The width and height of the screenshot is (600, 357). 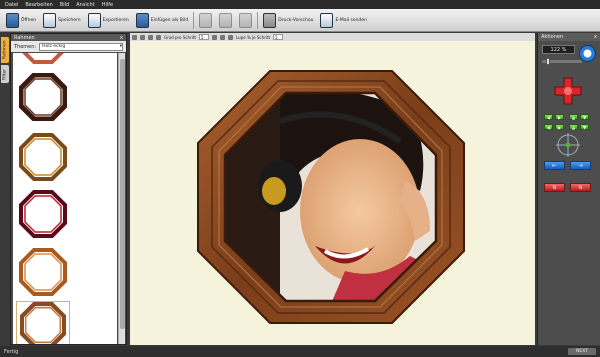 What do you see at coordinates (81, 46) in the screenshot?
I see `theme-select: Holz eckig ▾` at bounding box center [81, 46].